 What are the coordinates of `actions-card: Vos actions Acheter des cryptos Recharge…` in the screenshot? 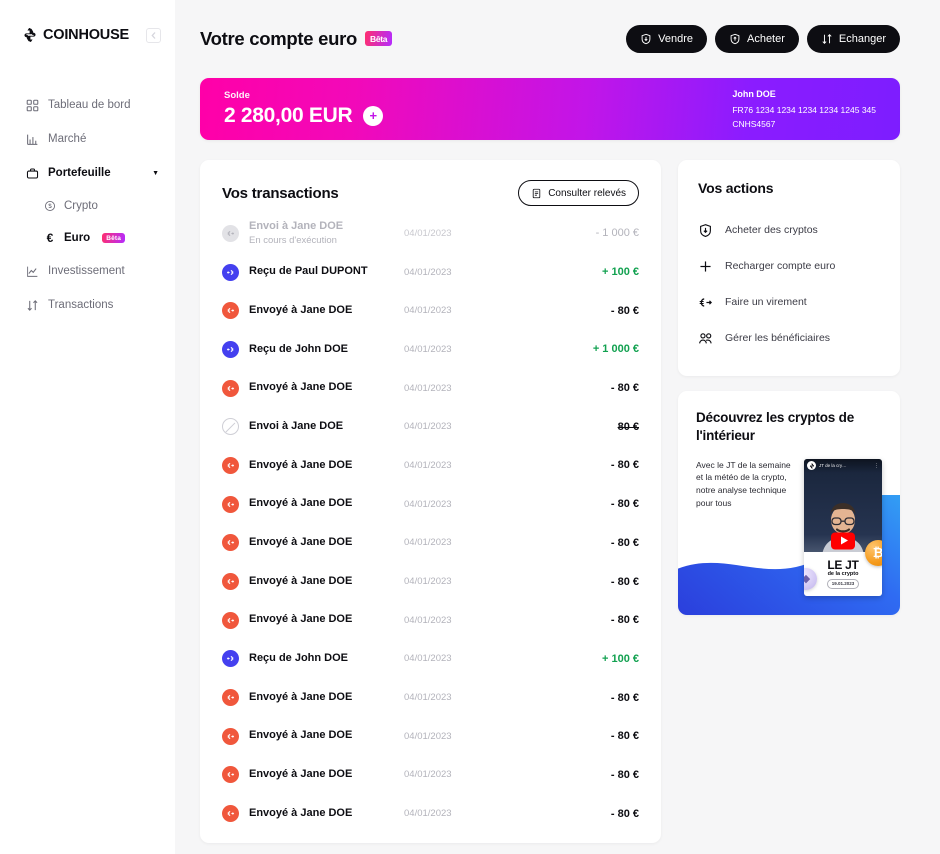 It's located at (789, 268).